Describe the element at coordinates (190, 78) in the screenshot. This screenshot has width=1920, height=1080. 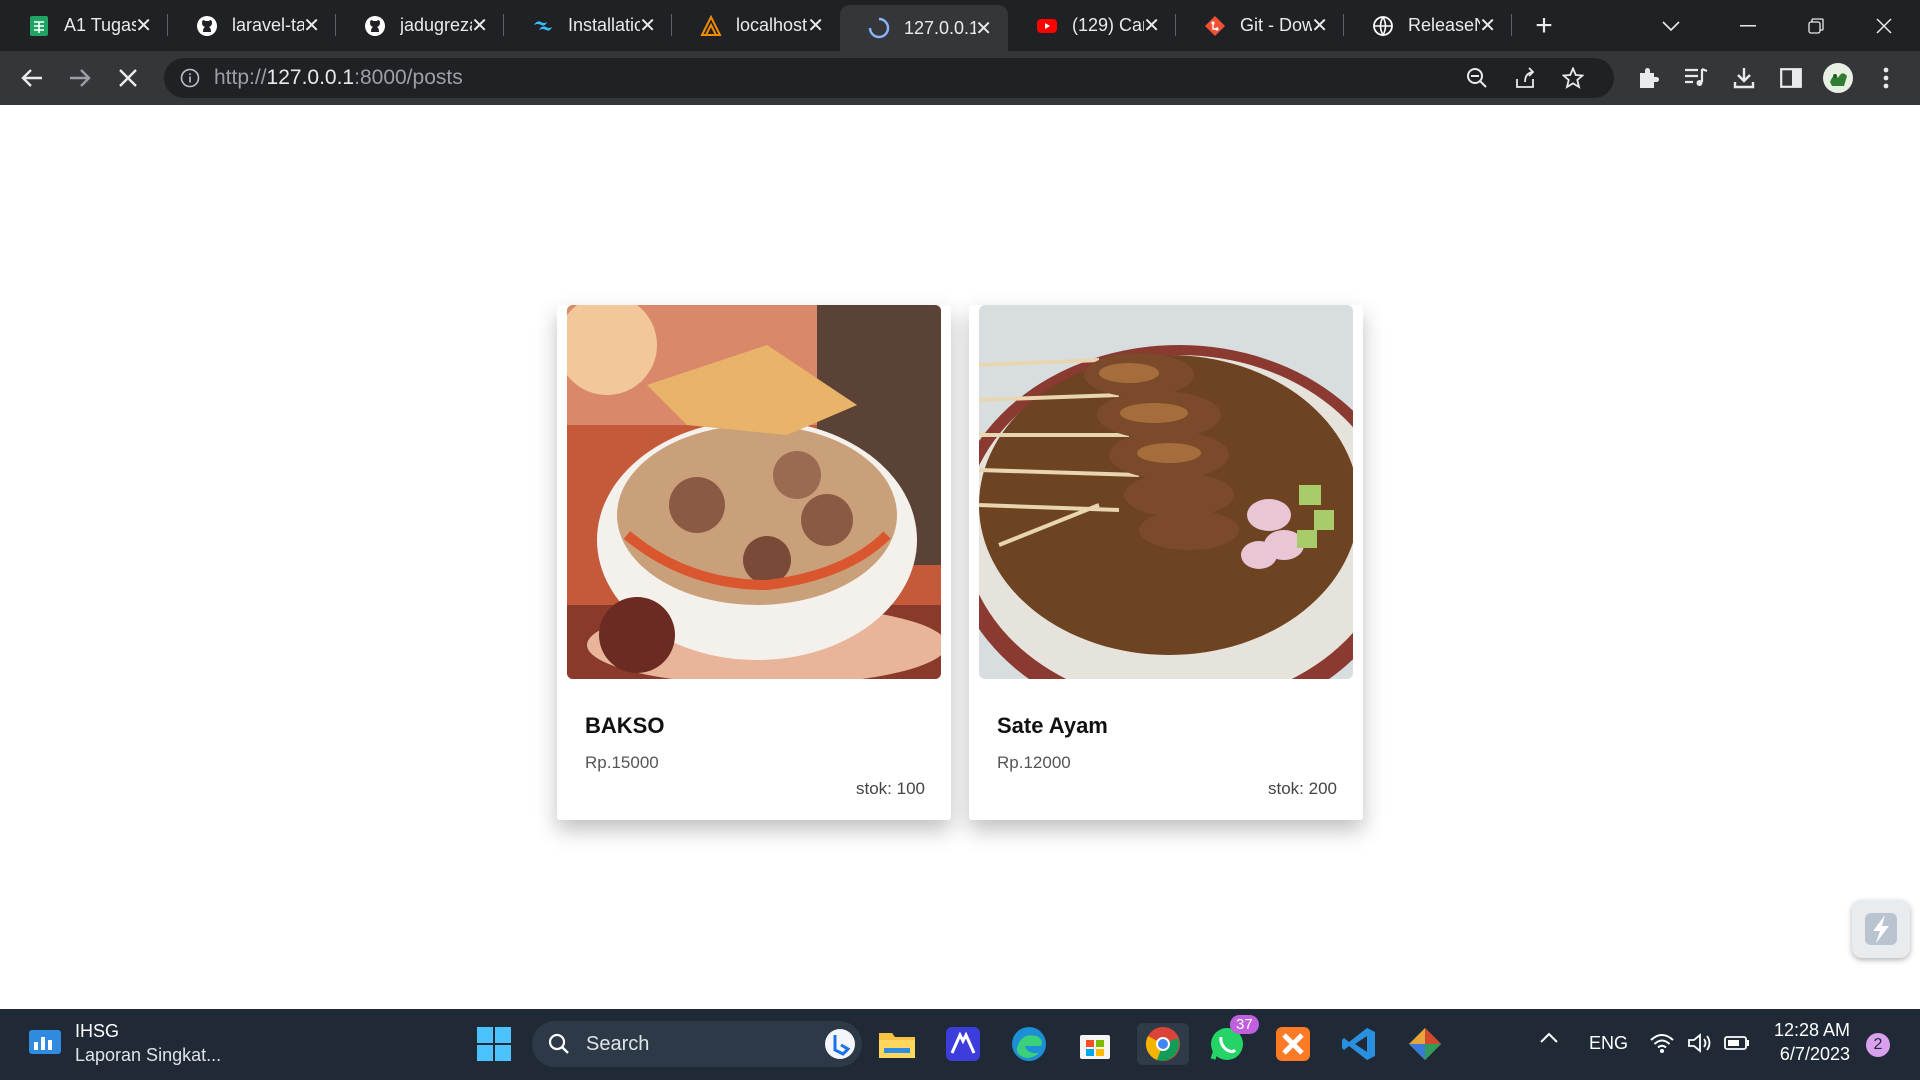
I see `info-icon` at that location.